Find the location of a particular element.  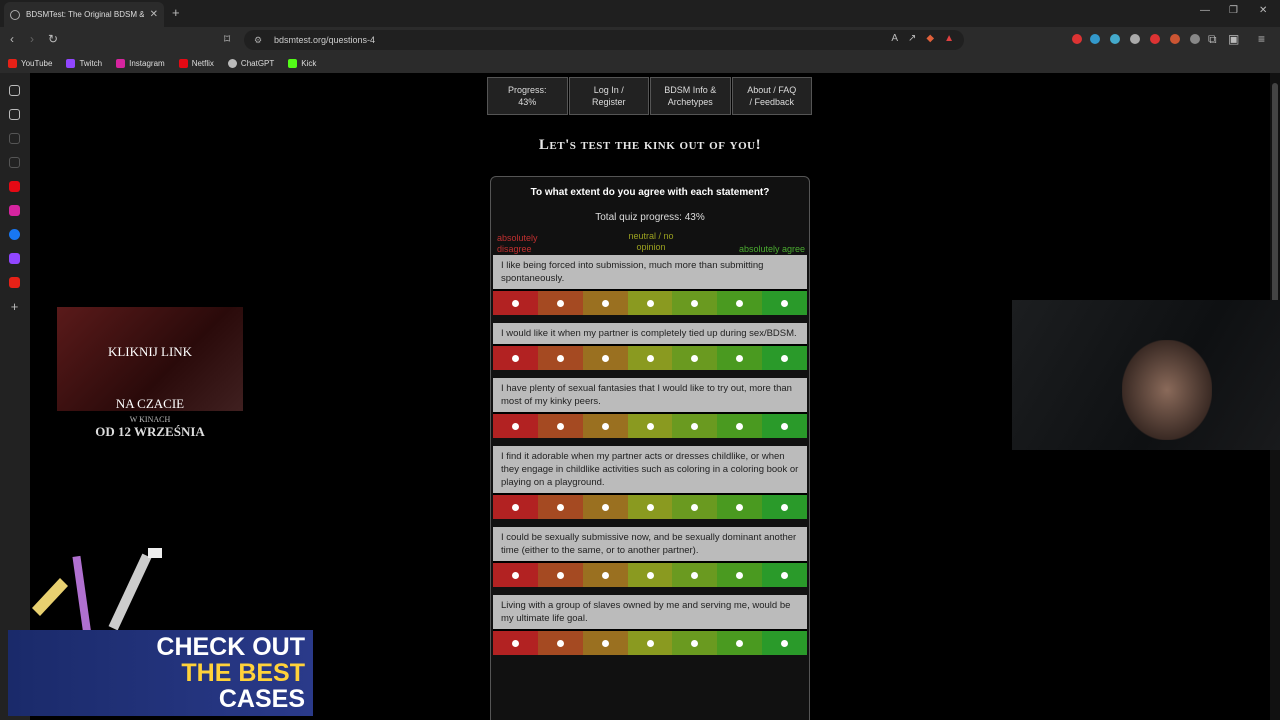

youtube-icon is located at coordinates (14, 282).